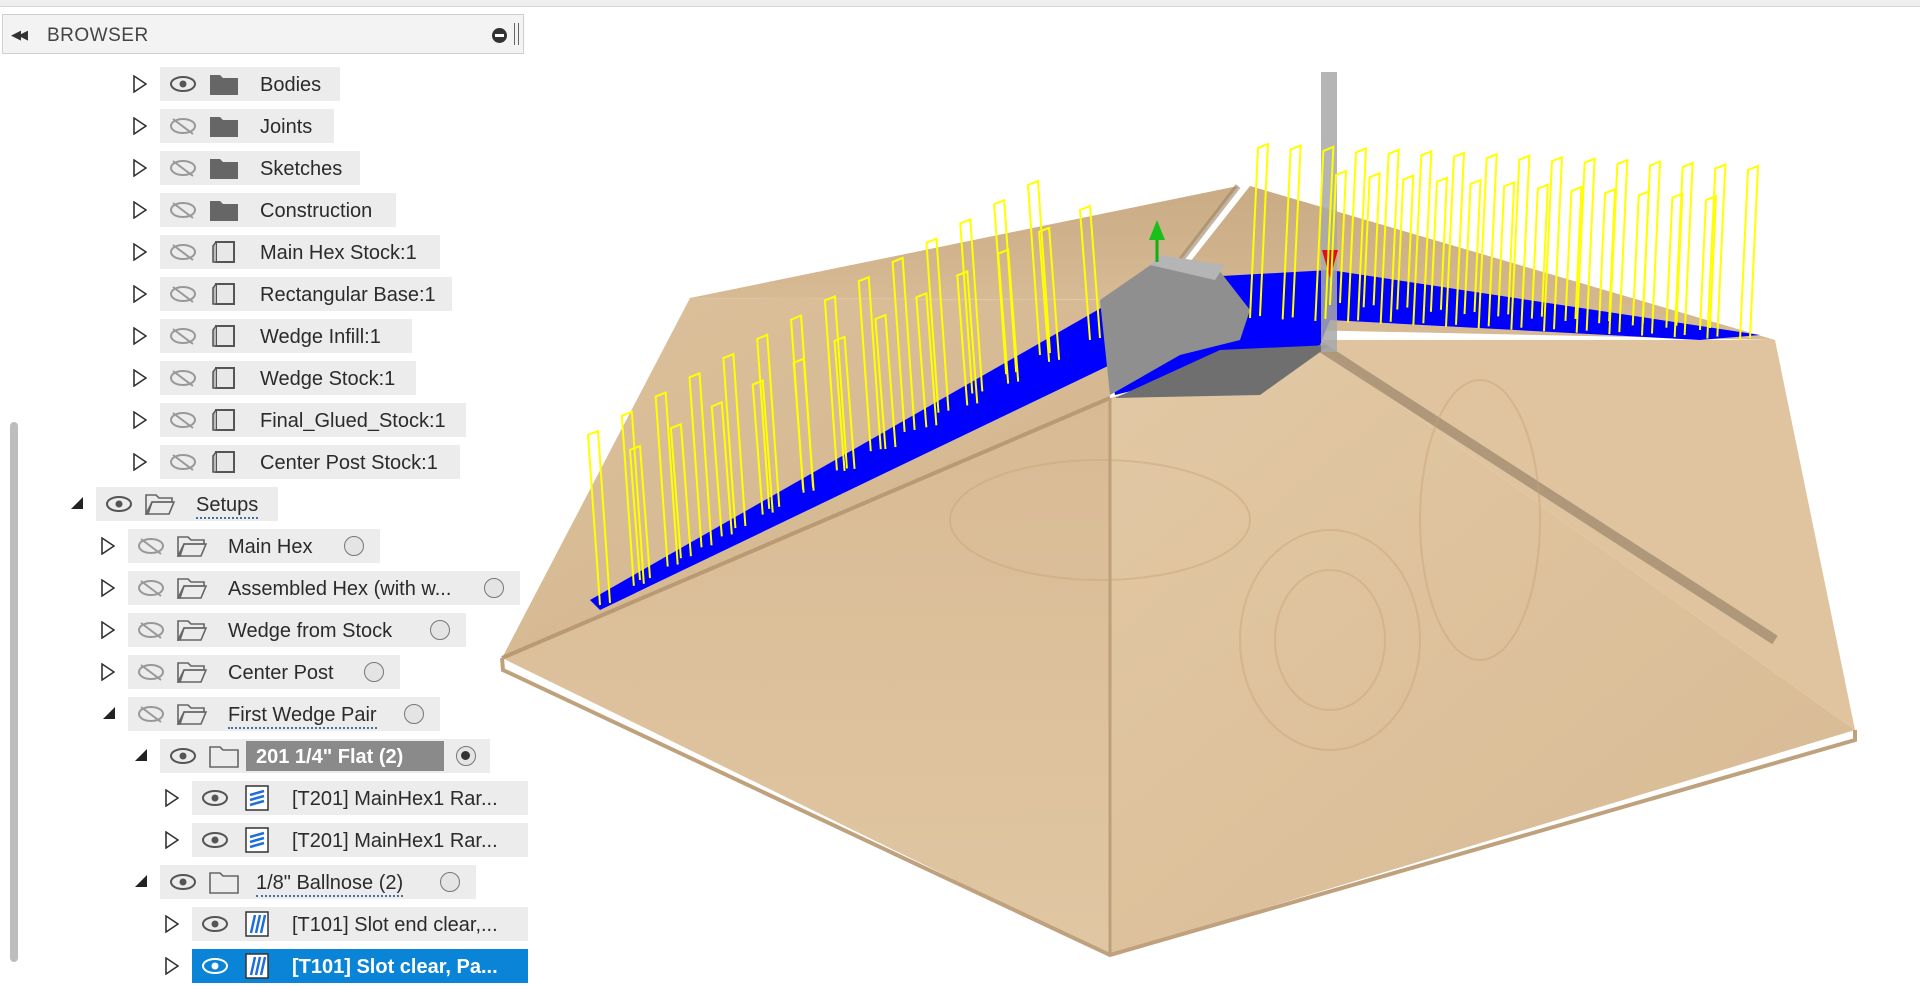  I want to click on tree-item-chip: Construction, so click(278, 210).